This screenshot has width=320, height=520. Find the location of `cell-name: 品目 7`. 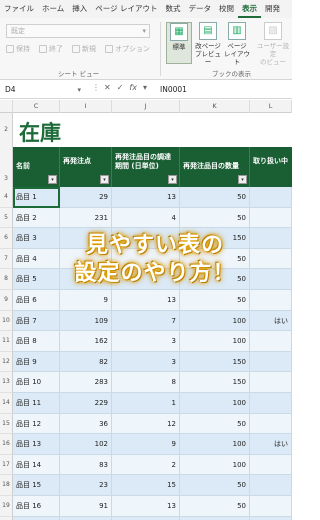

cell-name: 品目 7 is located at coordinates (36, 321).